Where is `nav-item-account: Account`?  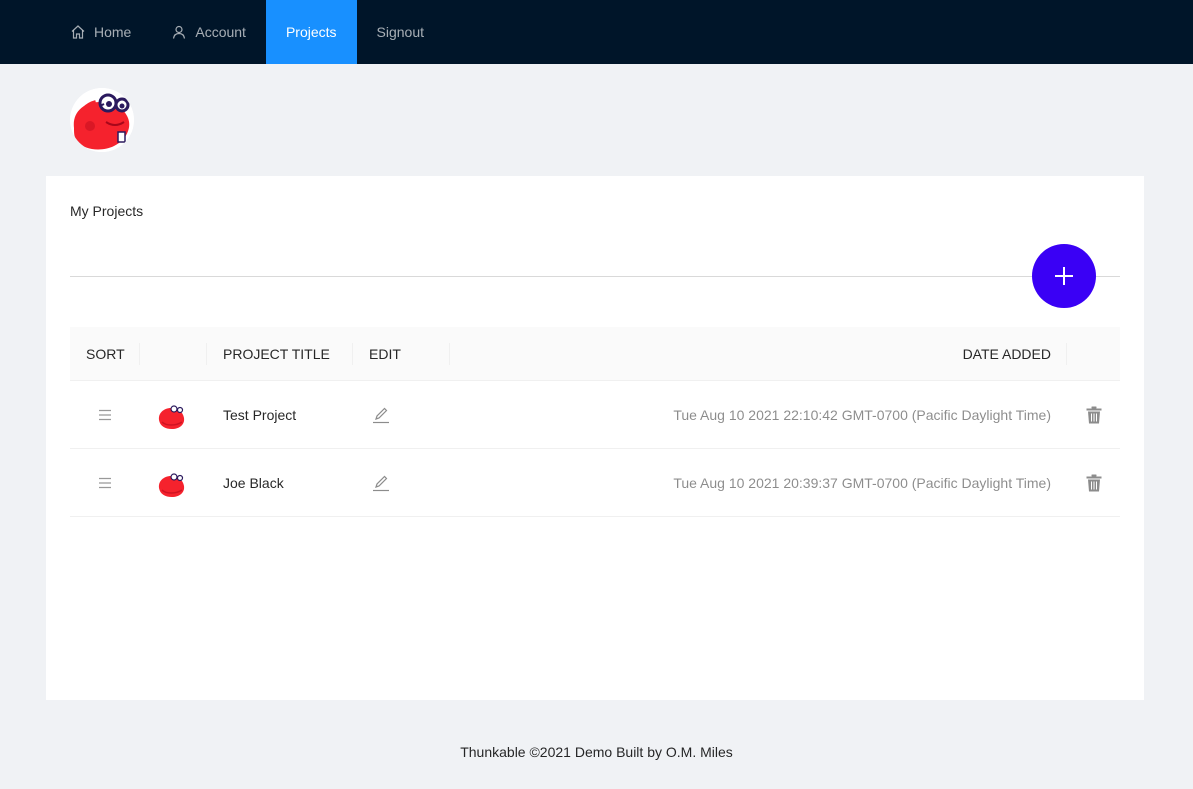
nav-item-account: Account is located at coordinates (208, 32).